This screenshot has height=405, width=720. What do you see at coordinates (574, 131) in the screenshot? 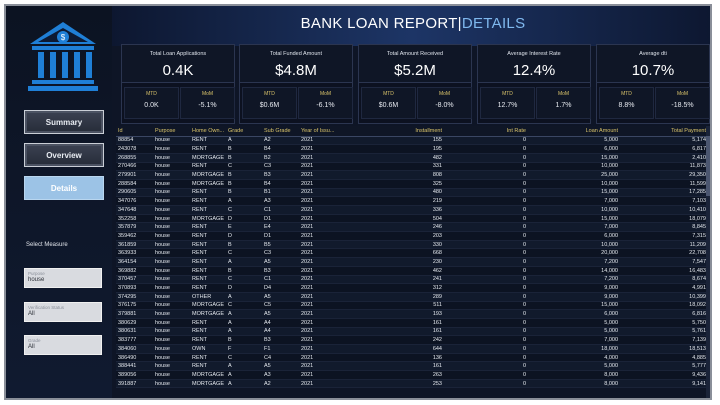
I see `column-header: Loan Amount` at bounding box center [574, 131].